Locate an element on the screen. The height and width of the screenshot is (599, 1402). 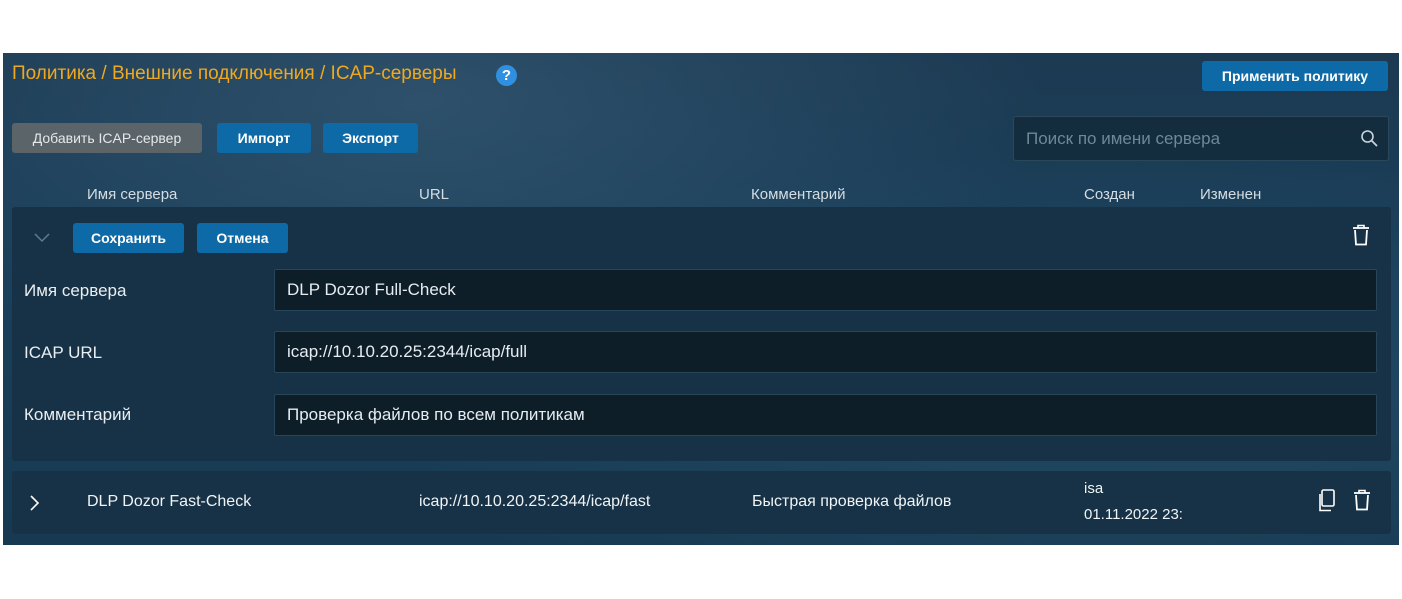
column-header-url: URL is located at coordinates (434, 194).